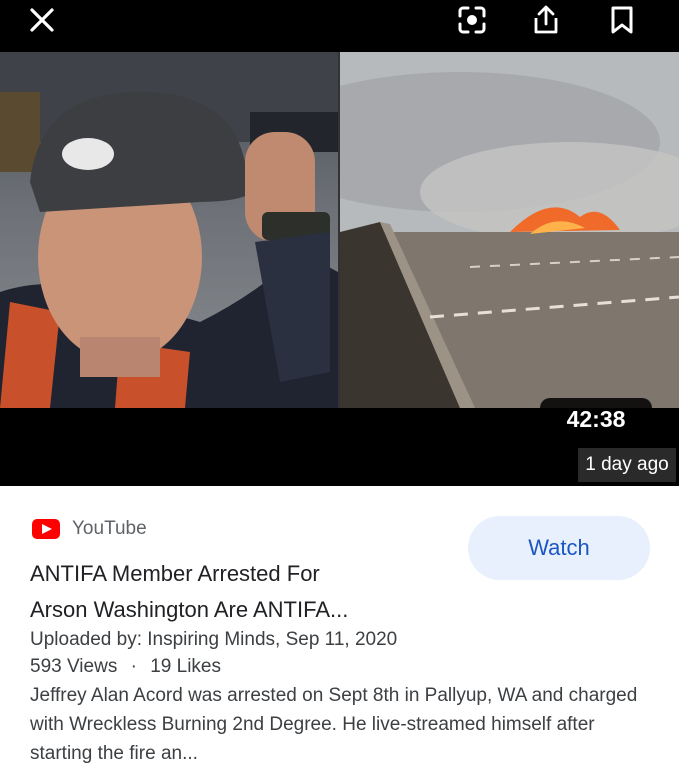 This screenshot has width=679, height=768. Describe the element at coordinates (109, 528) in the screenshot. I see `source-name: YouTube` at that location.